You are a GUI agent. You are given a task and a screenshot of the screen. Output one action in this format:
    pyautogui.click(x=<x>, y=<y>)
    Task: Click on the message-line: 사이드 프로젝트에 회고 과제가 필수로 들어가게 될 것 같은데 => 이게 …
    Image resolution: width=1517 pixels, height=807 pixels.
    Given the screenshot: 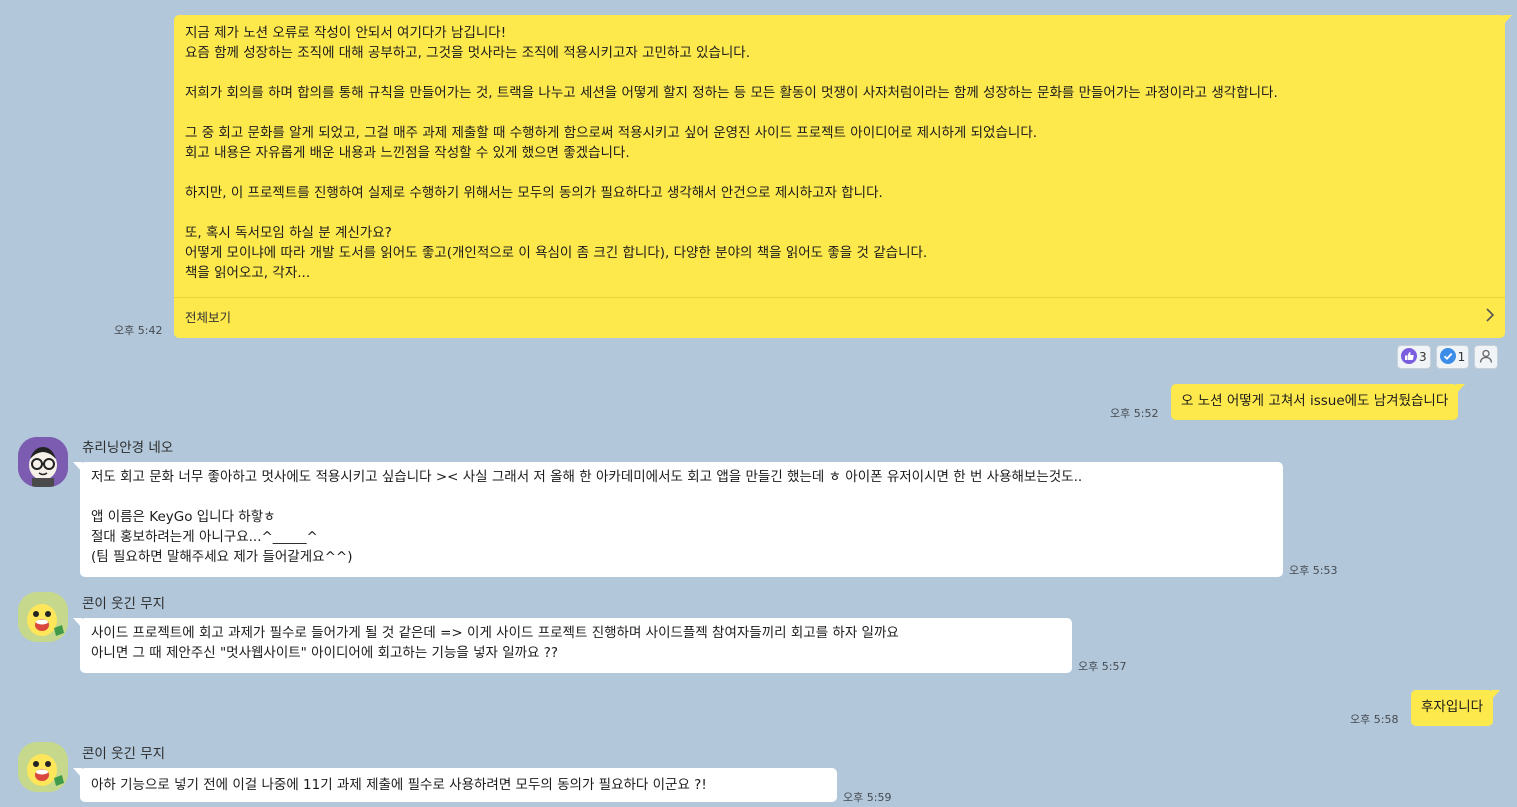 What is the action you would take?
    pyautogui.click(x=495, y=633)
    